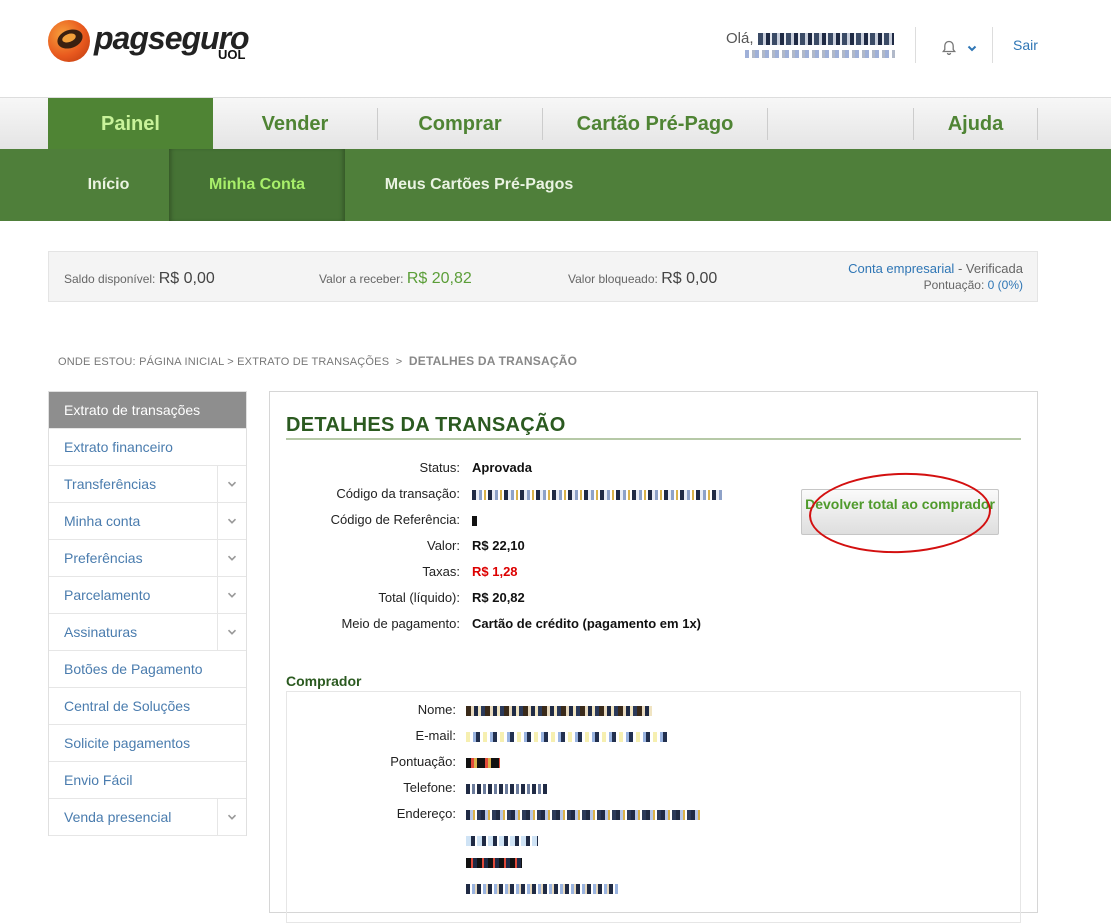 This screenshot has width=1111, height=923. What do you see at coordinates (147, 595) in the screenshot?
I see `sidebar-item-parcelamento: Parcelamento` at bounding box center [147, 595].